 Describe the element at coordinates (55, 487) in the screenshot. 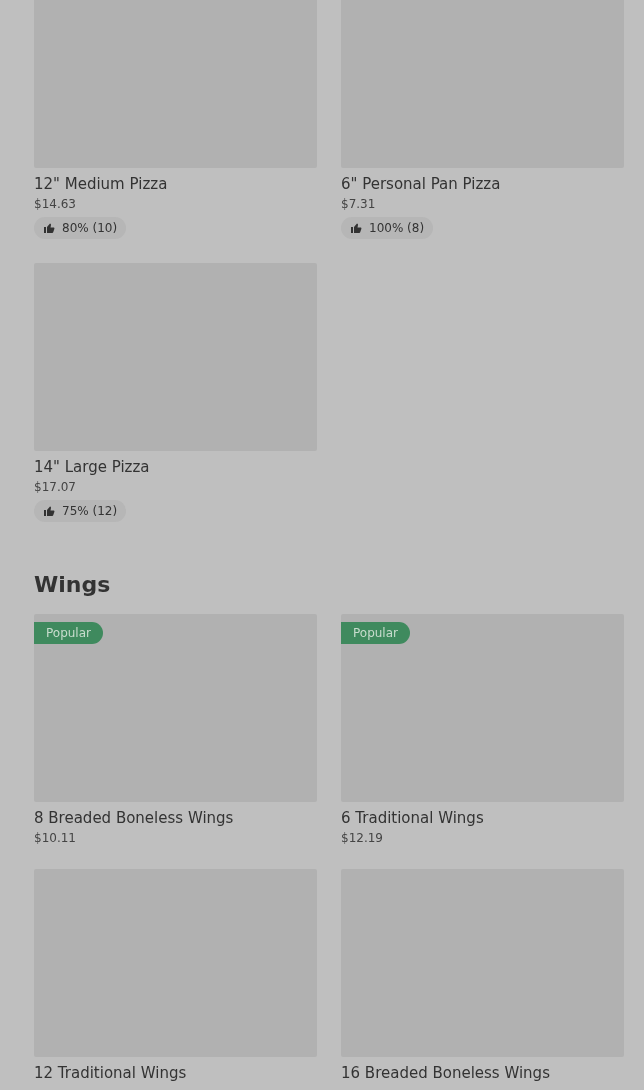

I see `item-price: $17.07` at that location.